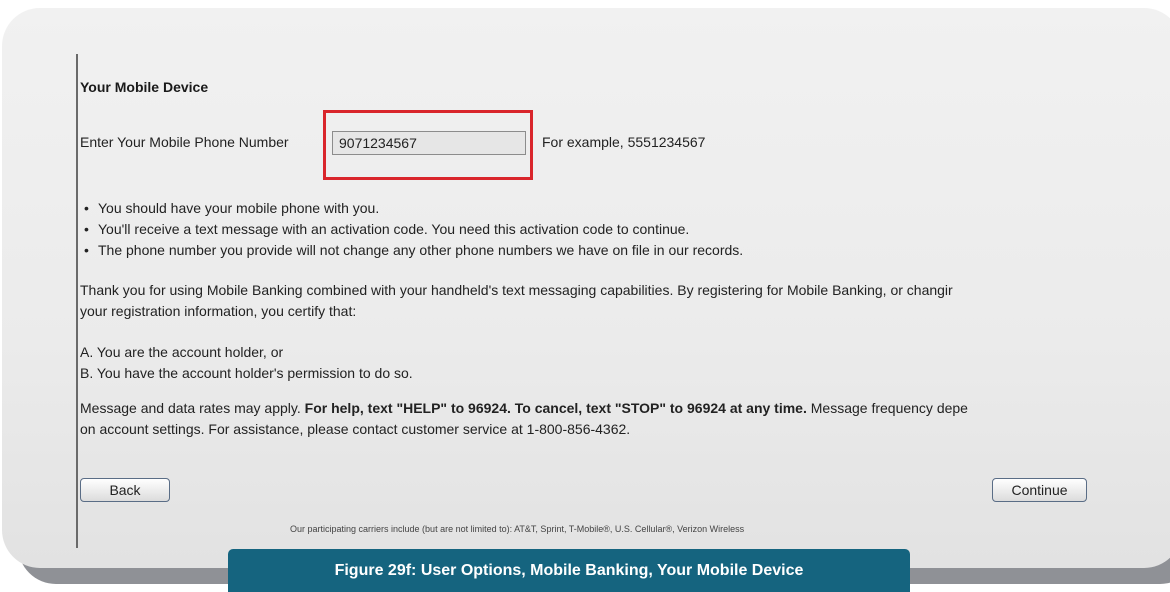 The height and width of the screenshot is (592, 1170). Describe the element at coordinates (125, 490) in the screenshot. I see `back-button: Back` at that location.